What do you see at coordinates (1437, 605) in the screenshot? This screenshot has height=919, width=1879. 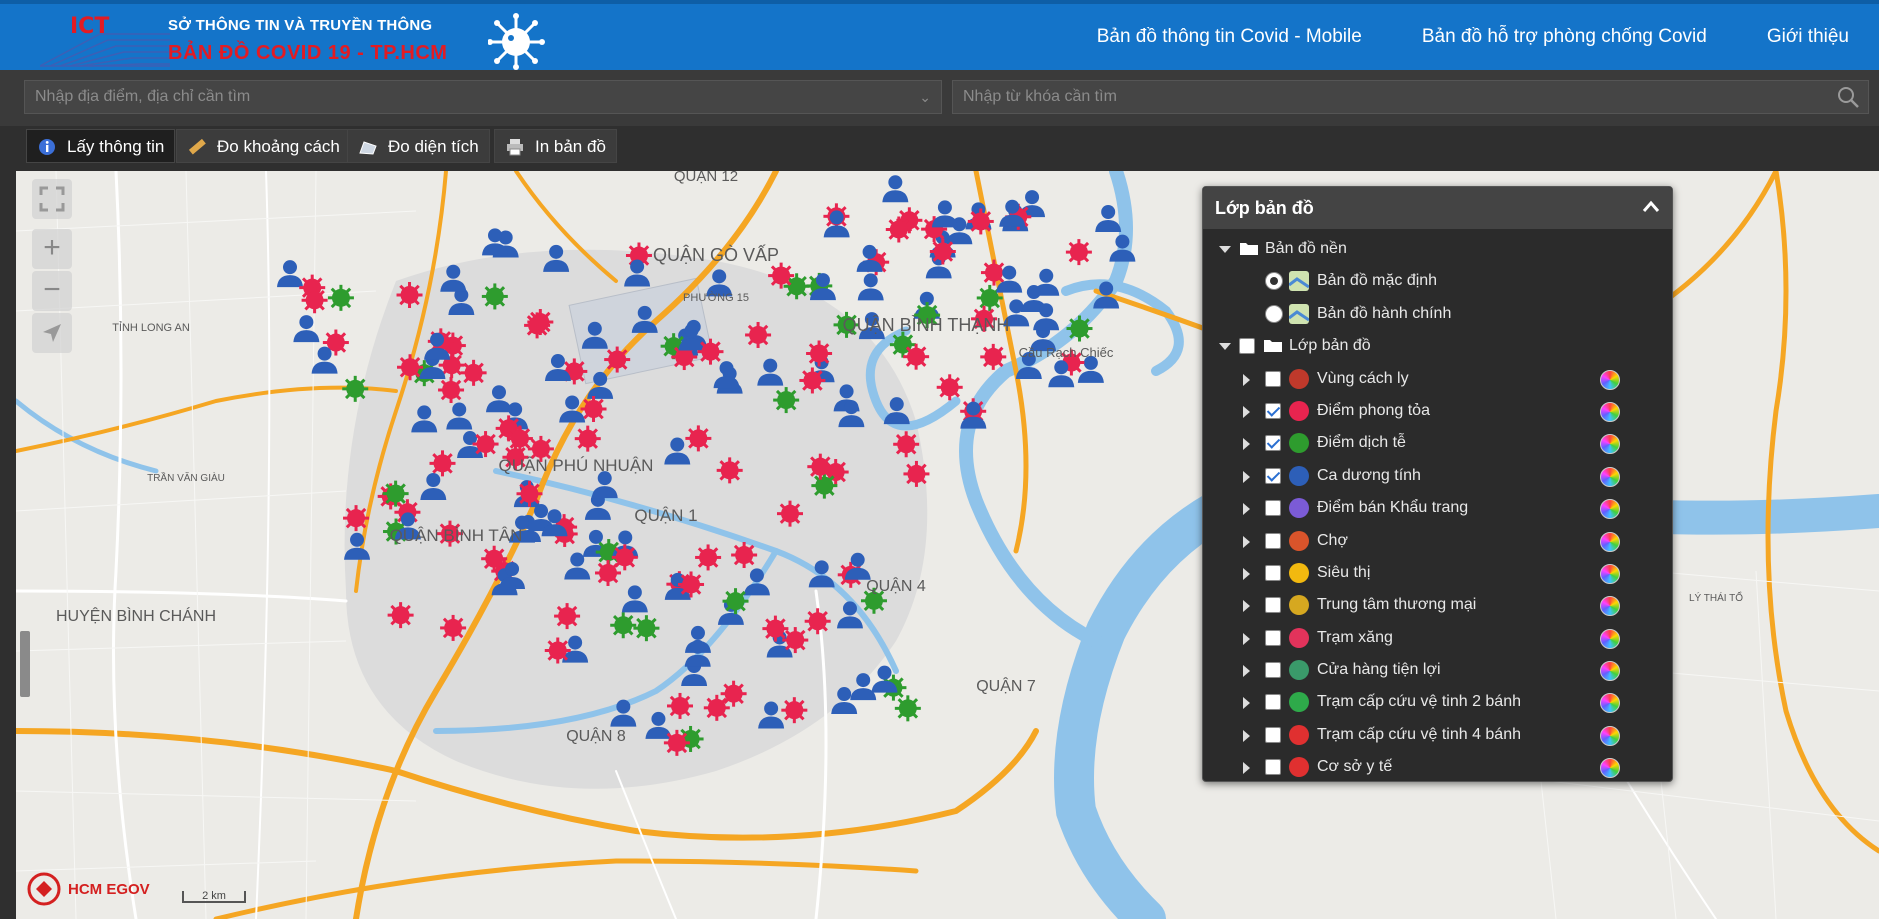 I see `layer-row: Trung tâm thương mại` at bounding box center [1437, 605].